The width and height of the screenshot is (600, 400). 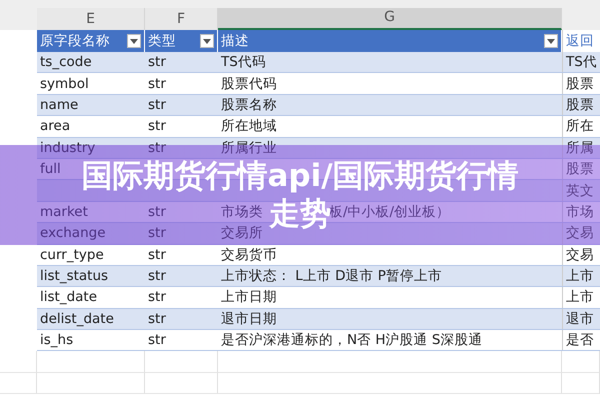 What do you see at coordinates (351, 340) in the screenshot?
I see `table-cell-text: 是否沪深港通标的，N否 H沪股通 S深股通` at bounding box center [351, 340].